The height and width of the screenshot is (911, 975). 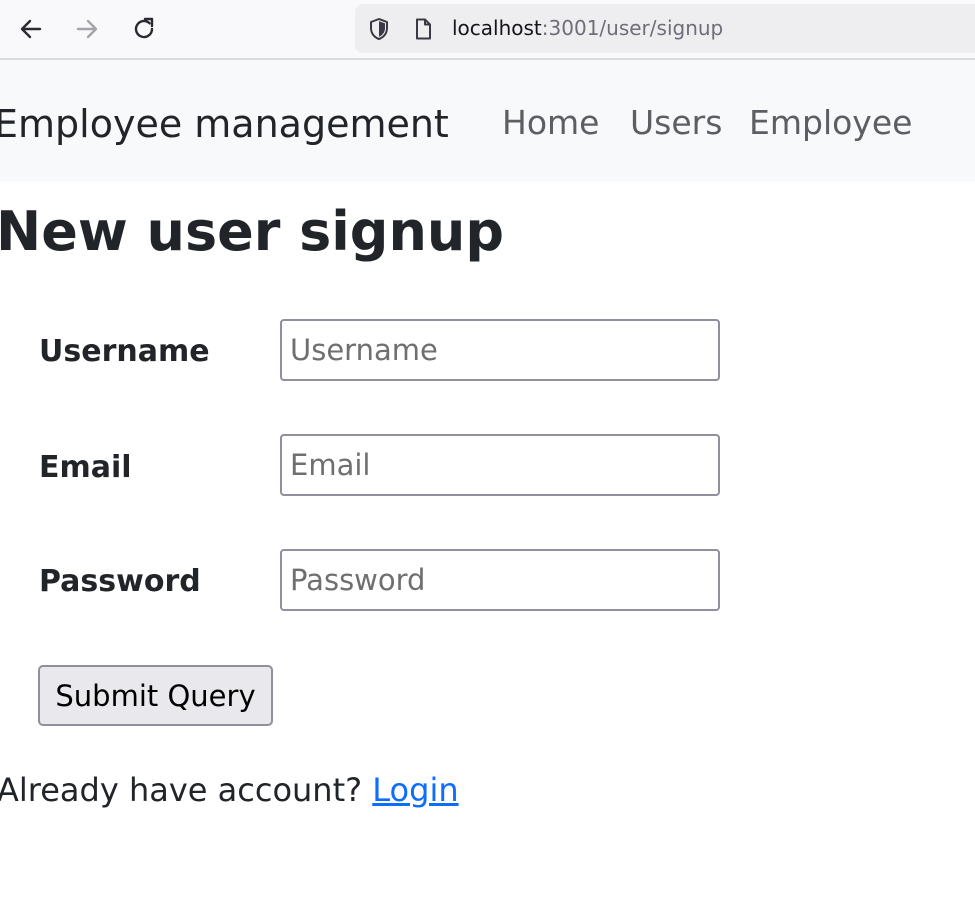 I want to click on url-path: :3001/user/signup, so click(x=632, y=28).